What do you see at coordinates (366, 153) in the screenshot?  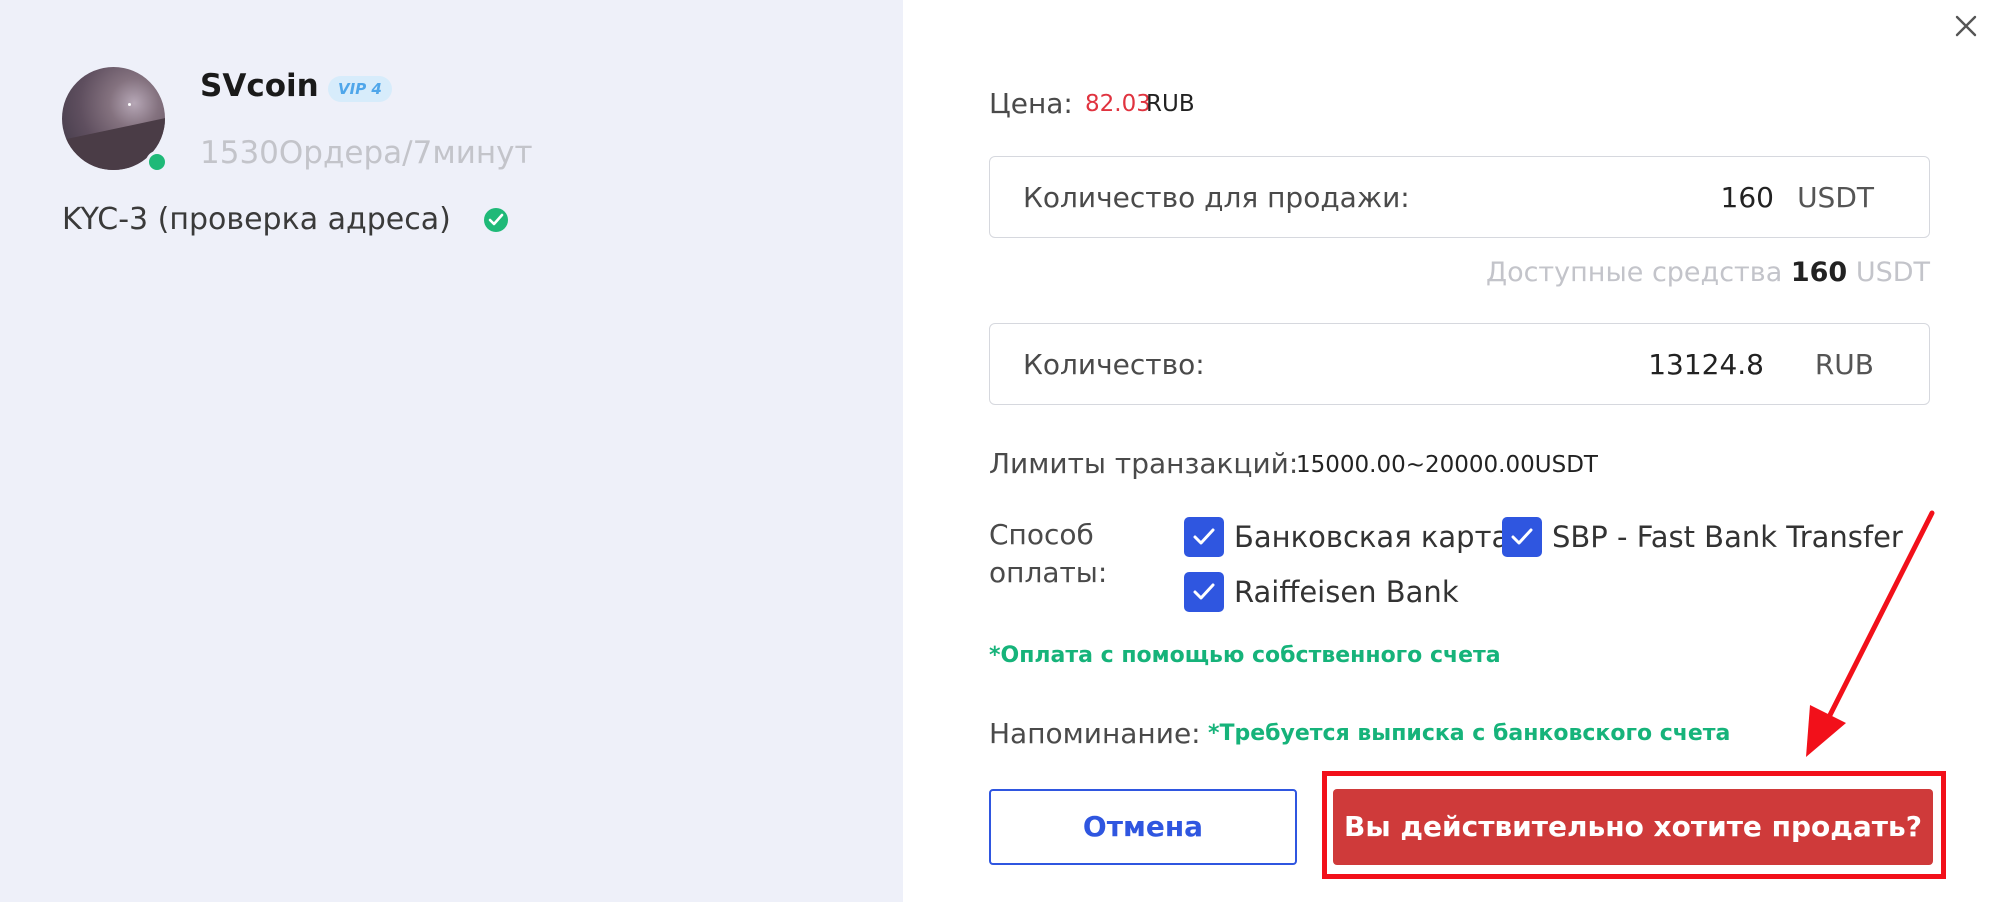 I see `seller-stats: 1530Ордера/7минут` at bounding box center [366, 153].